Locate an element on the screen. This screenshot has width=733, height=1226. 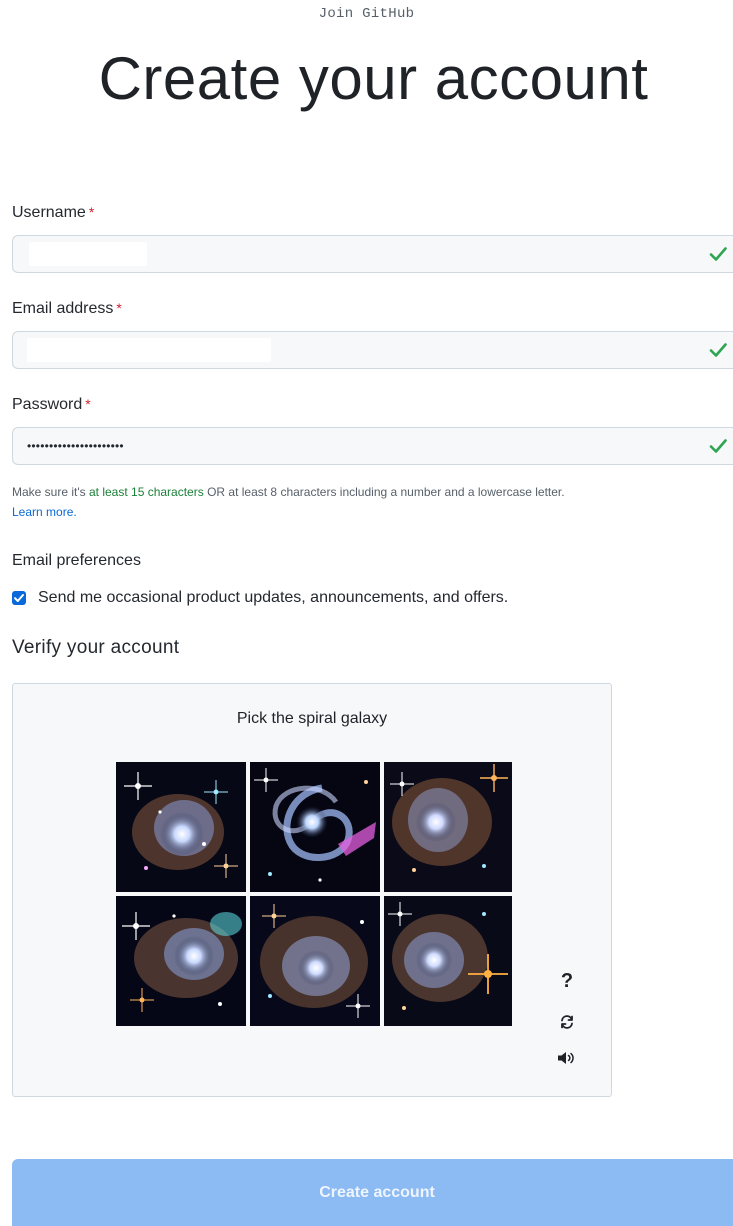
captcha-refresh-button is located at coordinates (567, 1022).